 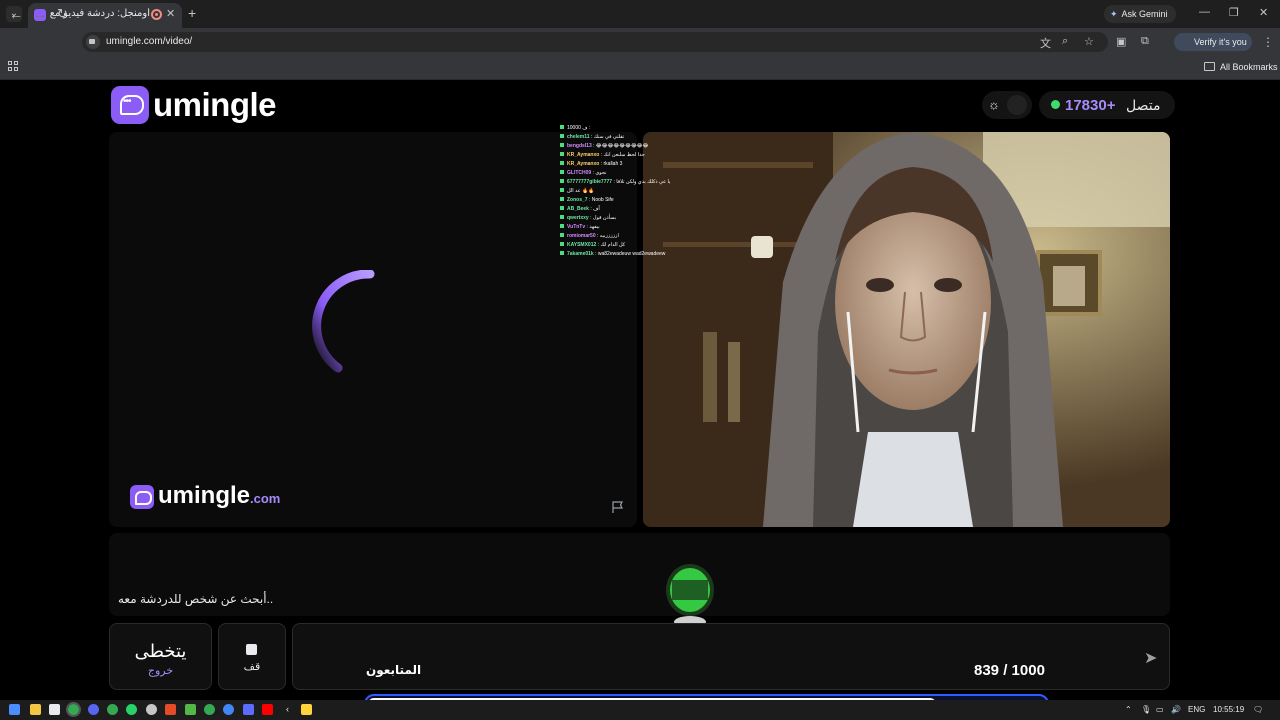 What do you see at coordinates (1089, 41) in the screenshot?
I see `bookmark-star-icon: ☆` at bounding box center [1089, 41].